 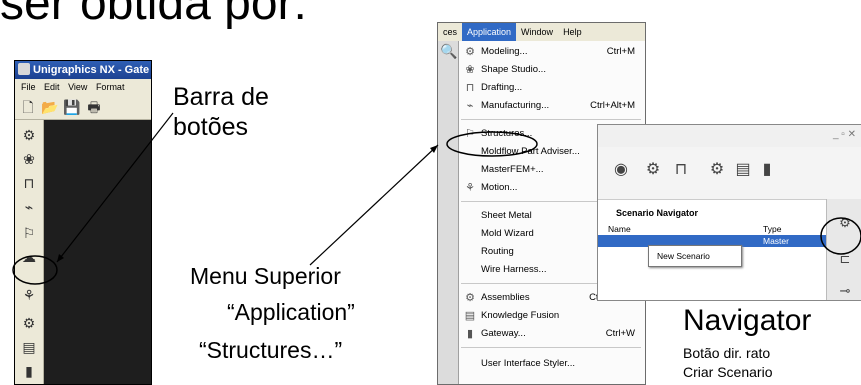 What do you see at coordinates (374, 205) in the screenshot?
I see `menu-callout-line` at bounding box center [374, 205].